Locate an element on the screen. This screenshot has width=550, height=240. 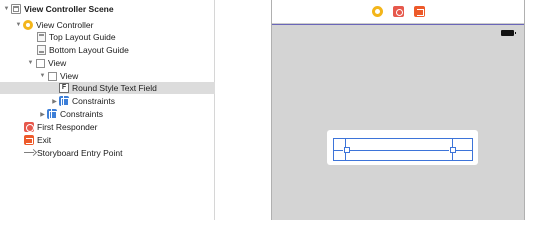
entry-point-arrow-icon is located at coordinates (30, 153).